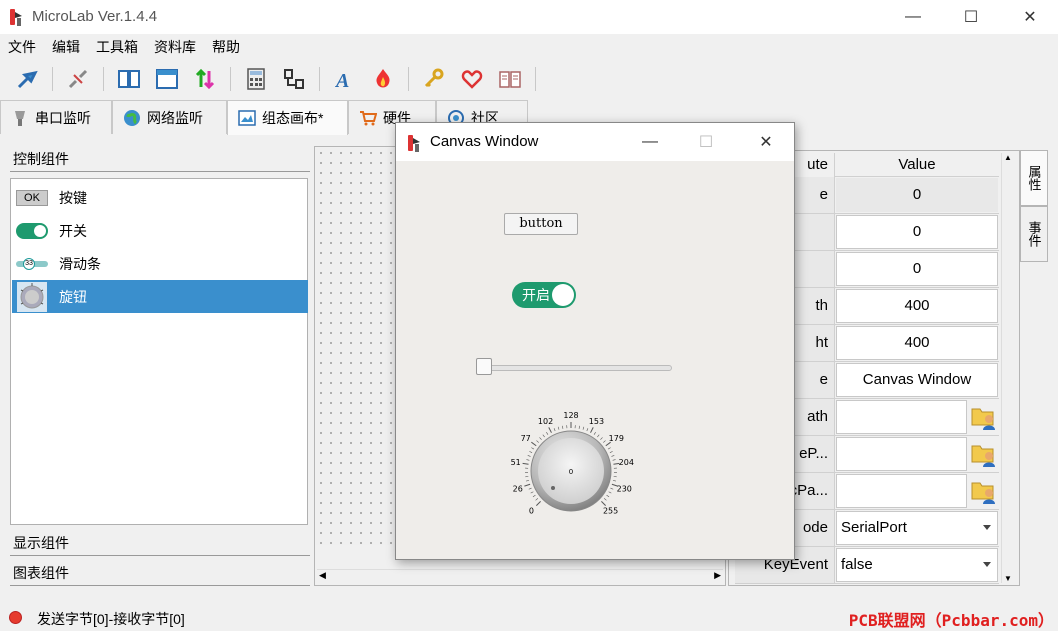 Image resolution: width=1058 pixels, height=631 pixels. I want to click on chevron-down-icon, so click(987, 527).